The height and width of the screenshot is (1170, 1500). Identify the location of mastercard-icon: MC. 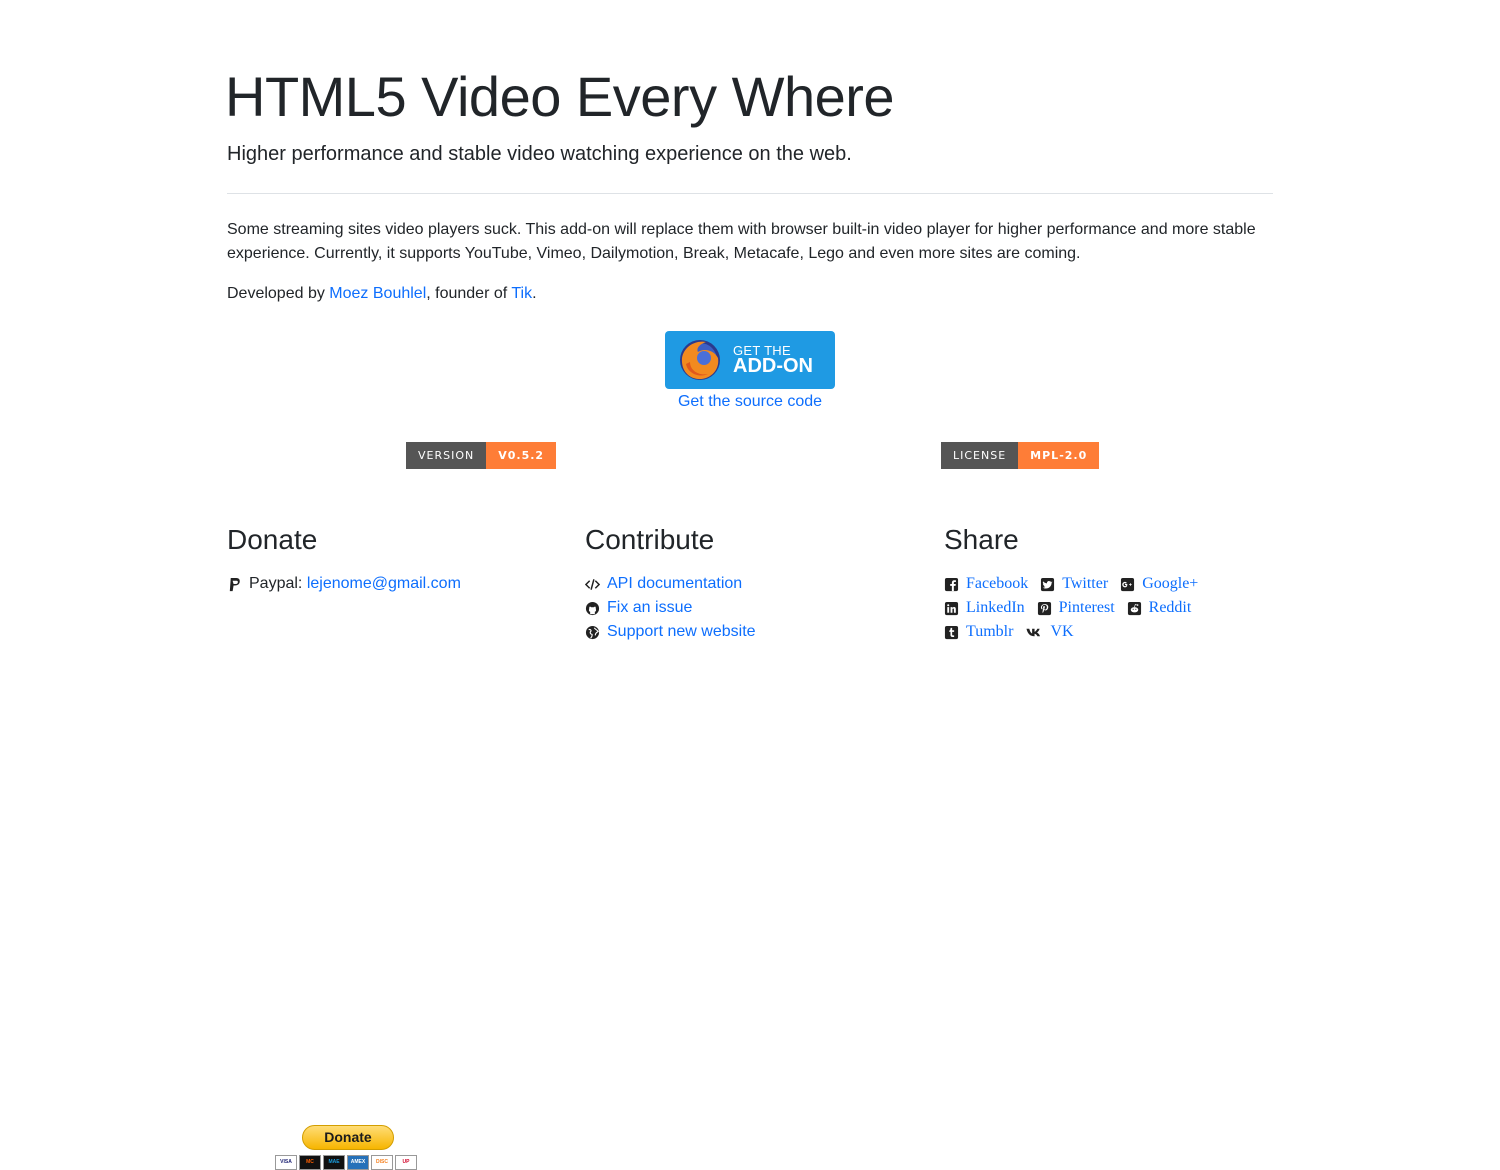
(310, 1162).